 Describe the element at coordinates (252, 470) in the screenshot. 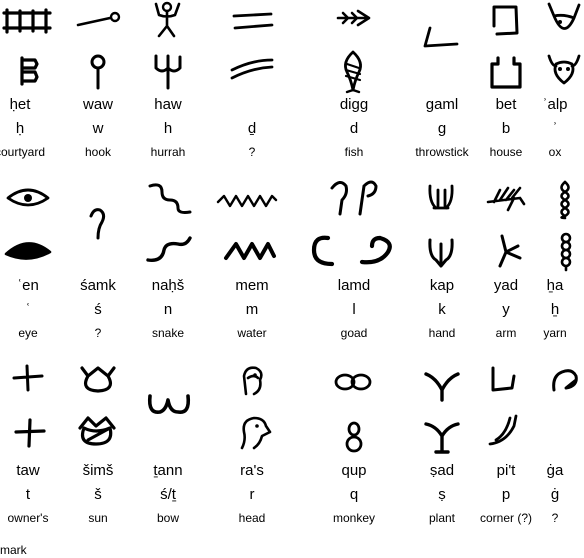

I see `letter-name: ra's` at that location.